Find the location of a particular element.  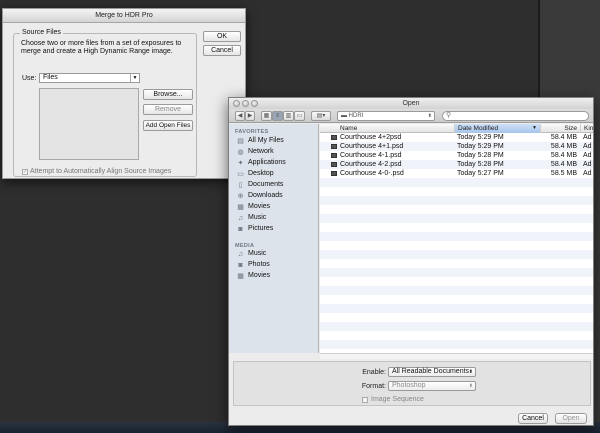

file-name: Courthouse 4+1.psd is located at coordinates (372, 146).